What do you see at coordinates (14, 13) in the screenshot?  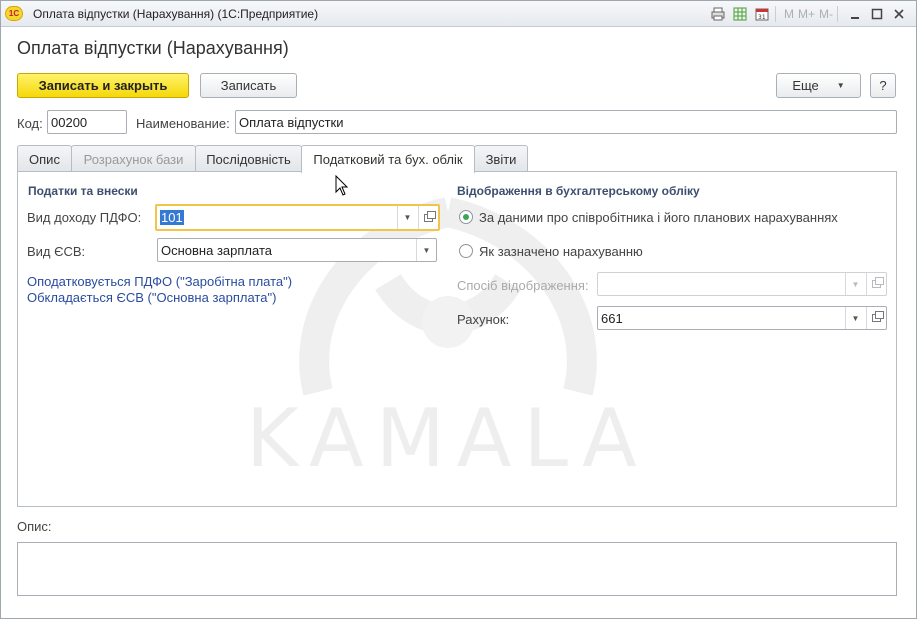 I see `app-logo: 1С` at bounding box center [14, 13].